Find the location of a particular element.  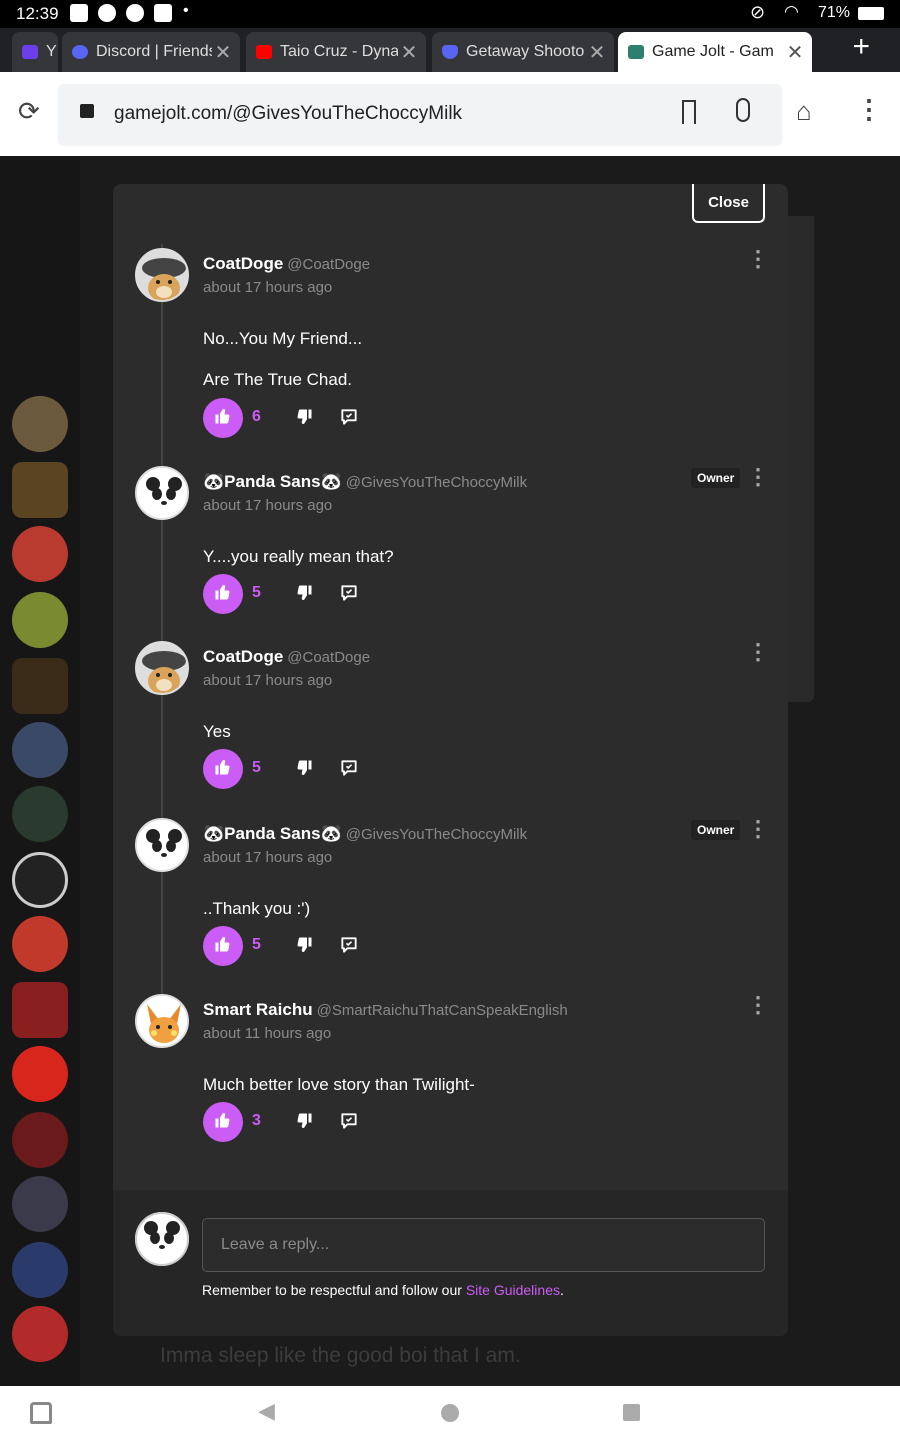

author-handle: @SmartRaichuThatCanSpeakEnglish is located at coordinates (442, 1010).